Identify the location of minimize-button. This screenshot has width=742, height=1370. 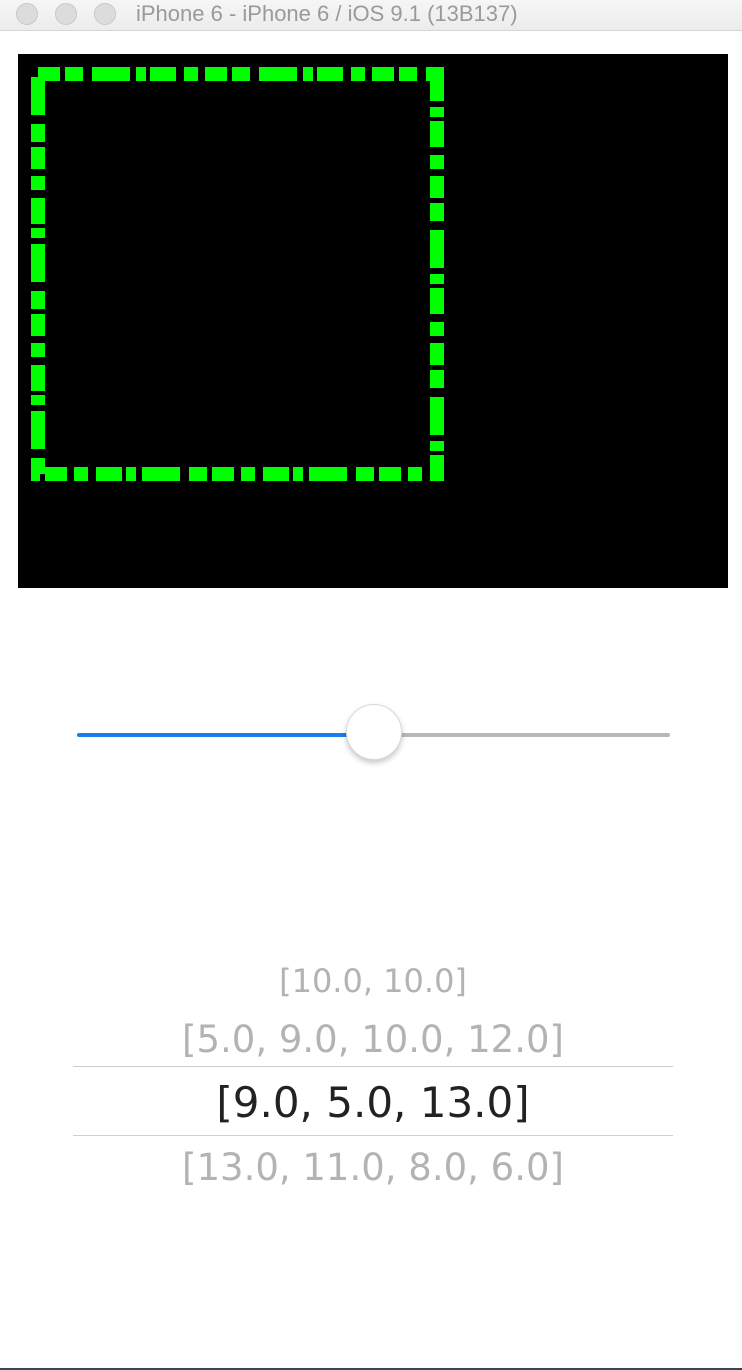
(66, 14).